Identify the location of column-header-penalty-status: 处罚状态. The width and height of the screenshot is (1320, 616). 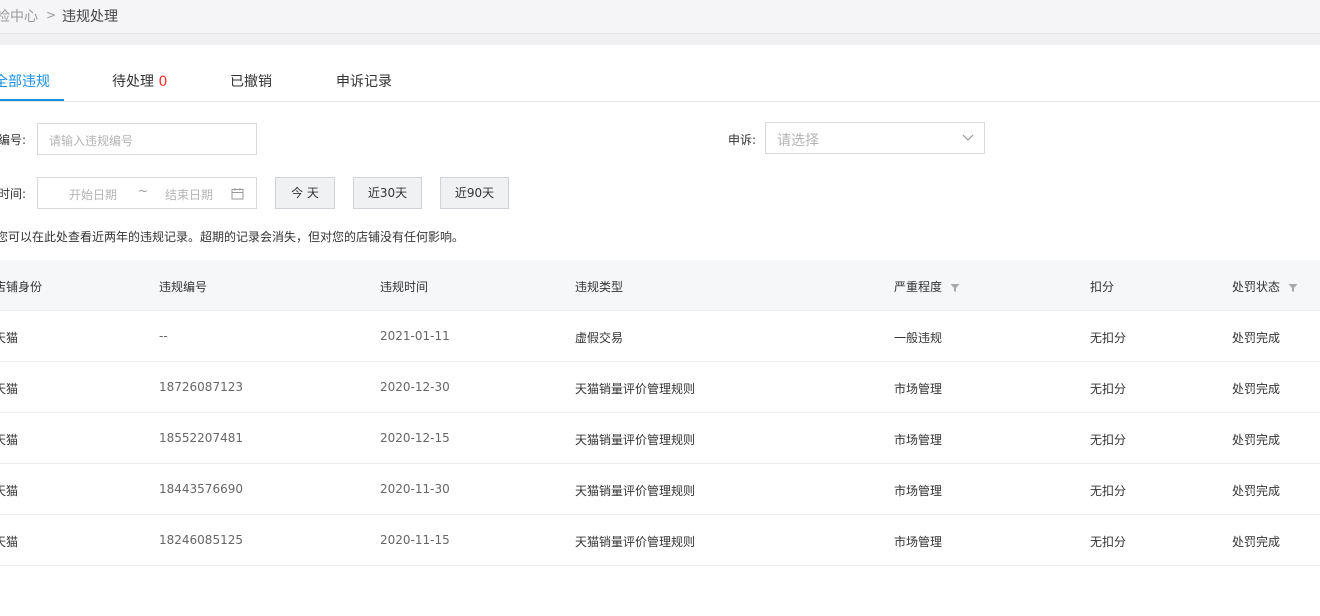
(1265, 286).